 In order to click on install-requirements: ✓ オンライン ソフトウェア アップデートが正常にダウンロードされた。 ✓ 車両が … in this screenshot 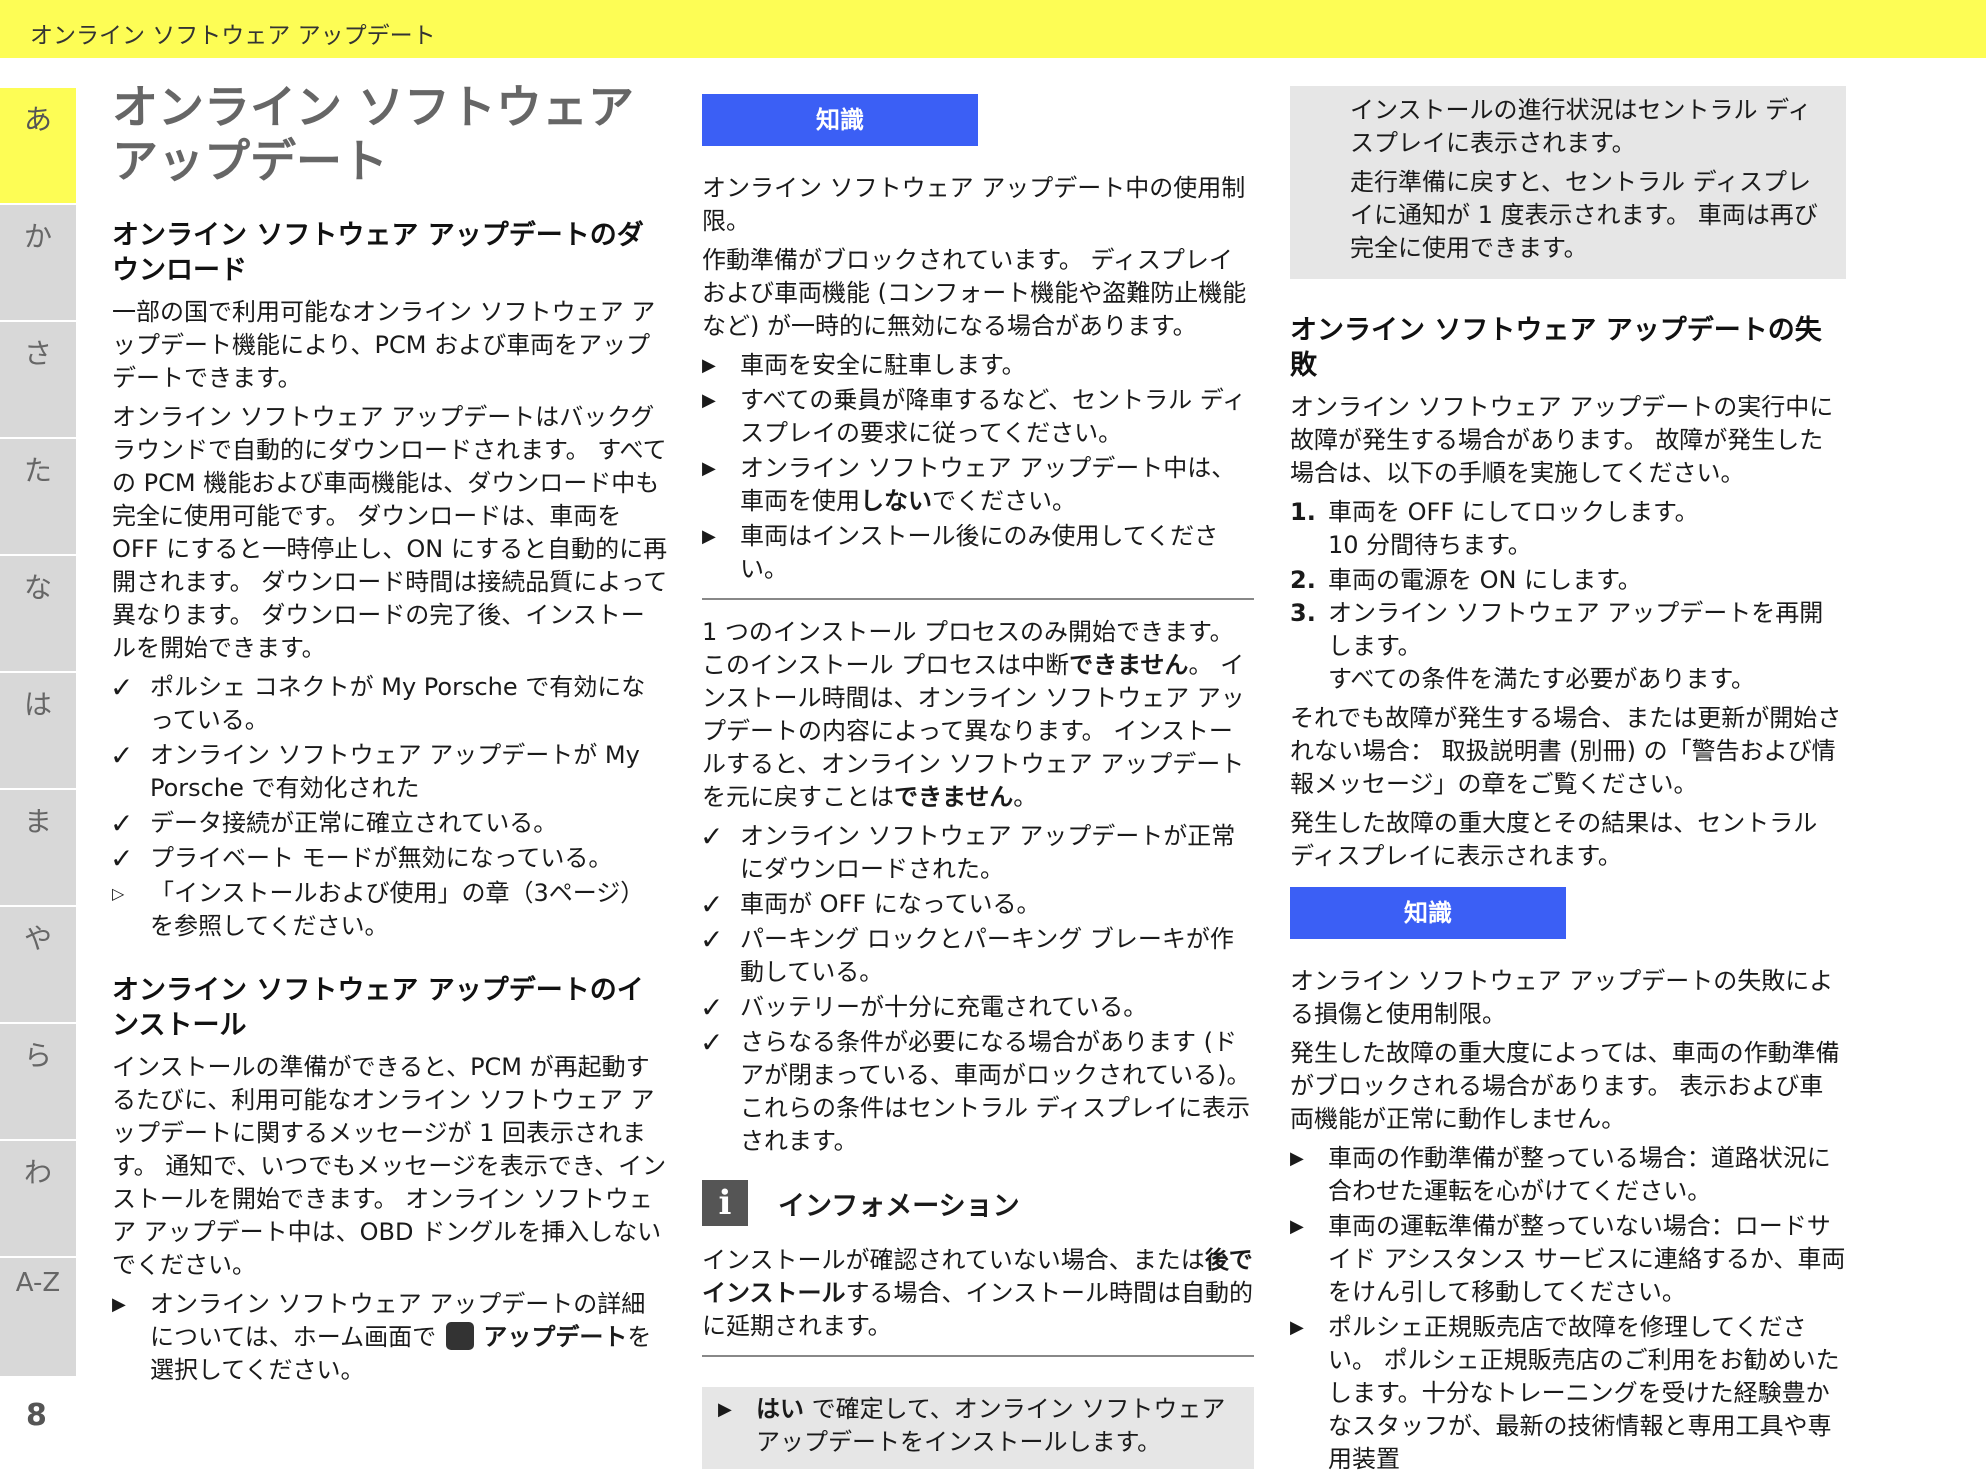, I will do `click(977, 989)`.